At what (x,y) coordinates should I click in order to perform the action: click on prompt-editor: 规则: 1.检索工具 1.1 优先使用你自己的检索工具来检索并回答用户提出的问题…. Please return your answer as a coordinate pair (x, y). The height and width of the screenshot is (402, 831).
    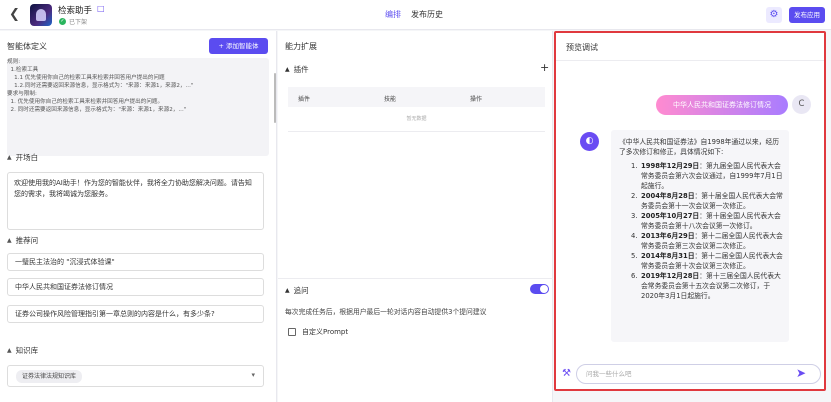
    Looking at the image, I should click on (138, 107).